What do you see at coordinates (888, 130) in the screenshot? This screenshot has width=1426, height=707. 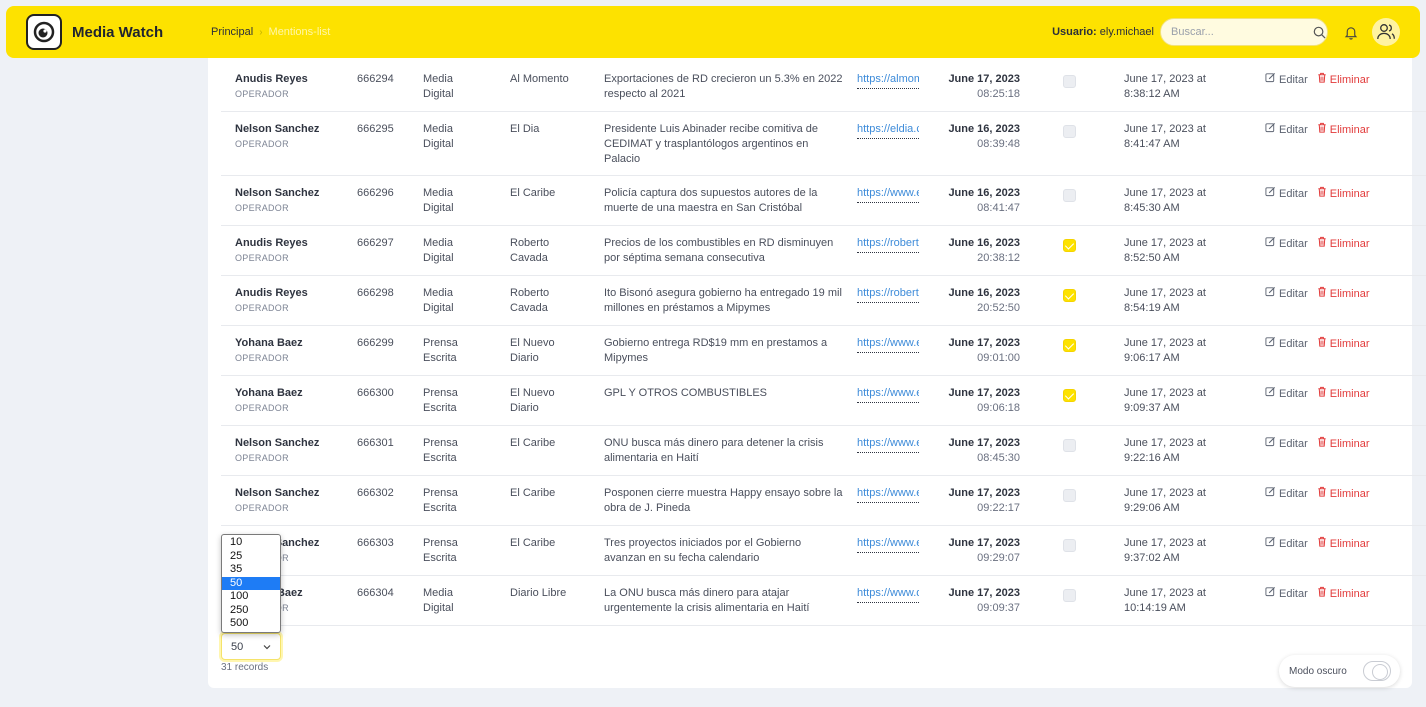 I see `mention-link: https://eldia.com.do` at bounding box center [888, 130].